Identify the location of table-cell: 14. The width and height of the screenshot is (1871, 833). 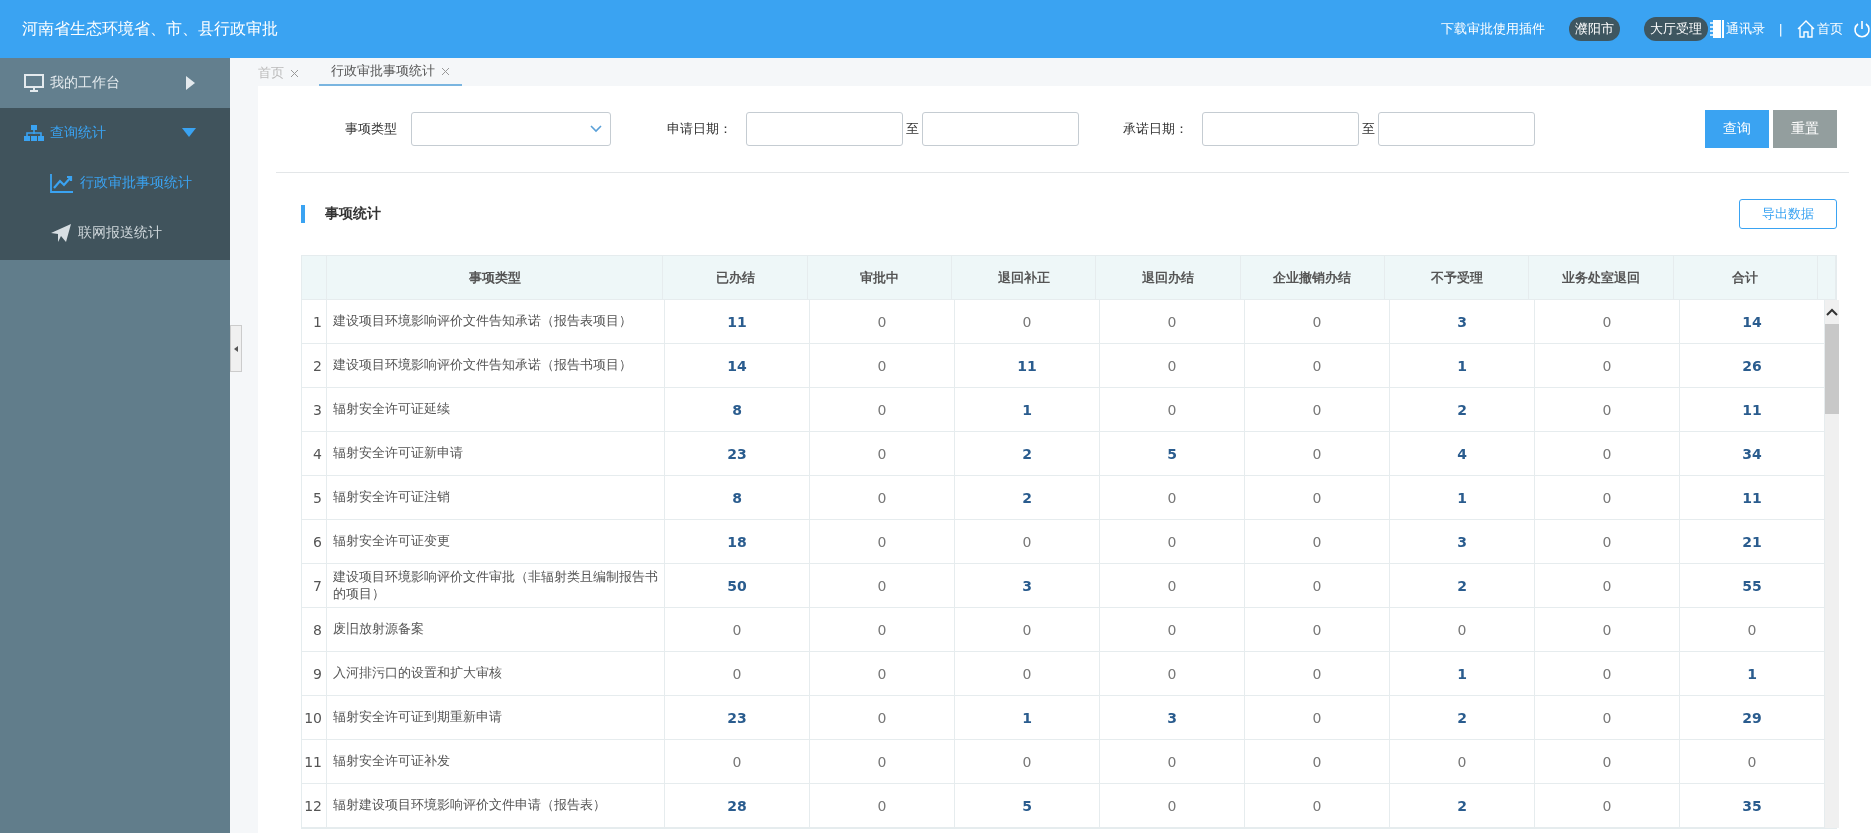
(737, 366).